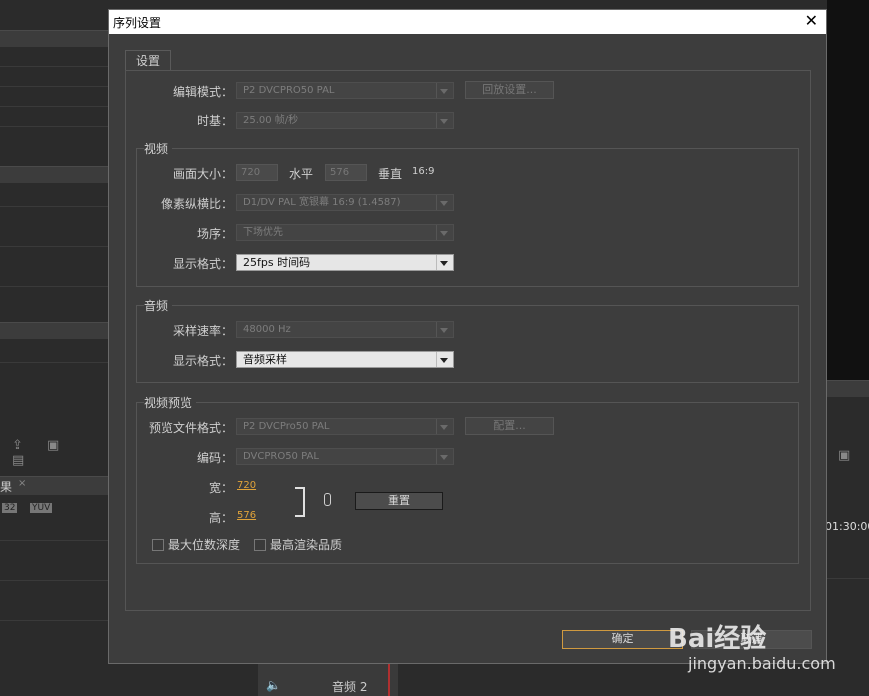 This screenshot has height=696, width=869. Describe the element at coordinates (467, 22) in the screenshot. I see `dialog-titlebar: 序列设置 ✕` at that location.